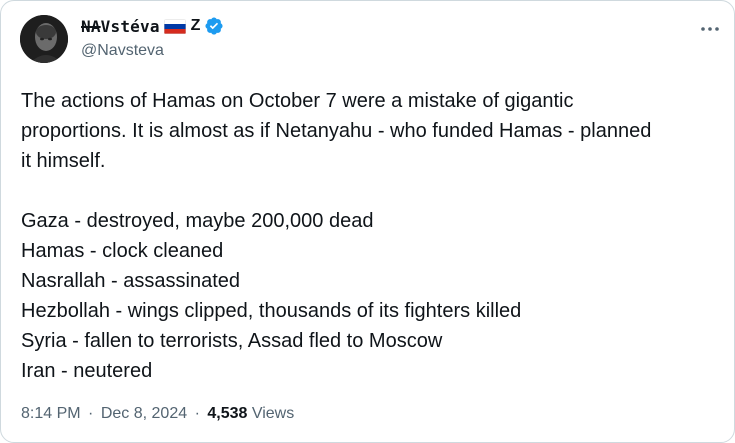  What do you see at coordinates (44, 39) in the screenshot?
I see `avatar` at bounding box center [44, 39].